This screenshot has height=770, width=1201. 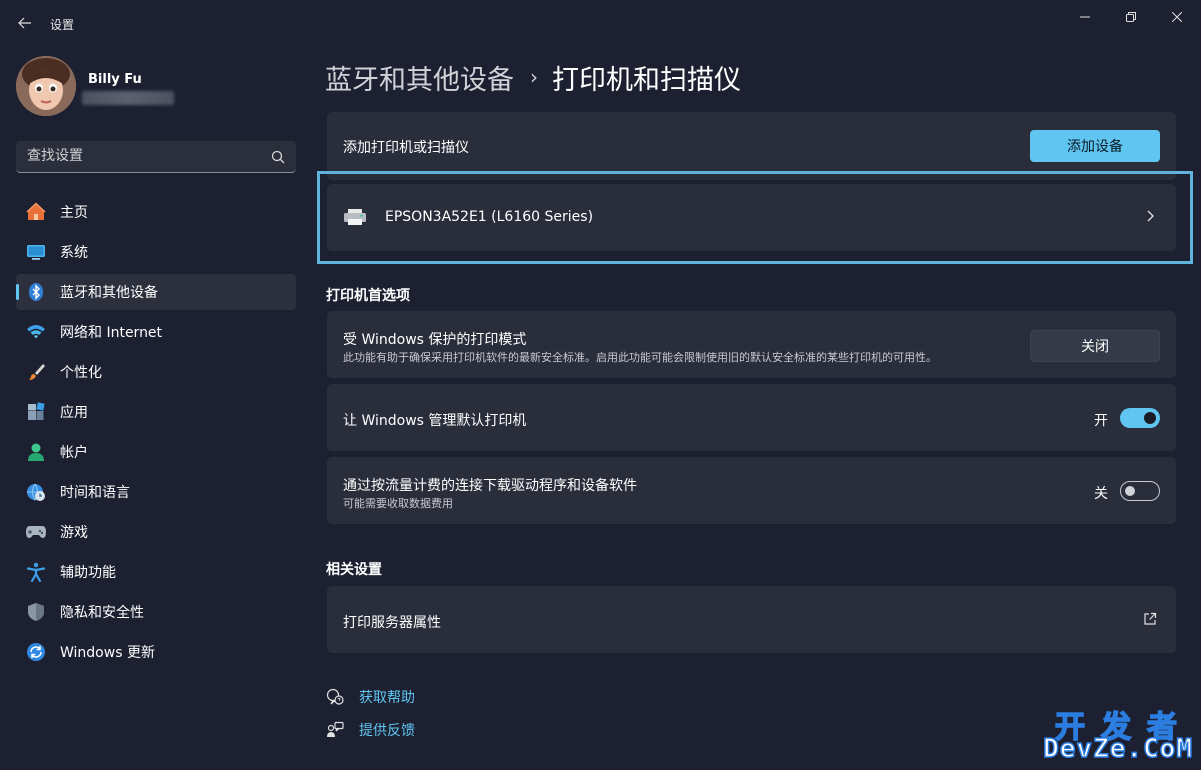 I want to click on accessibility-icon, so click(x=36, y=572).